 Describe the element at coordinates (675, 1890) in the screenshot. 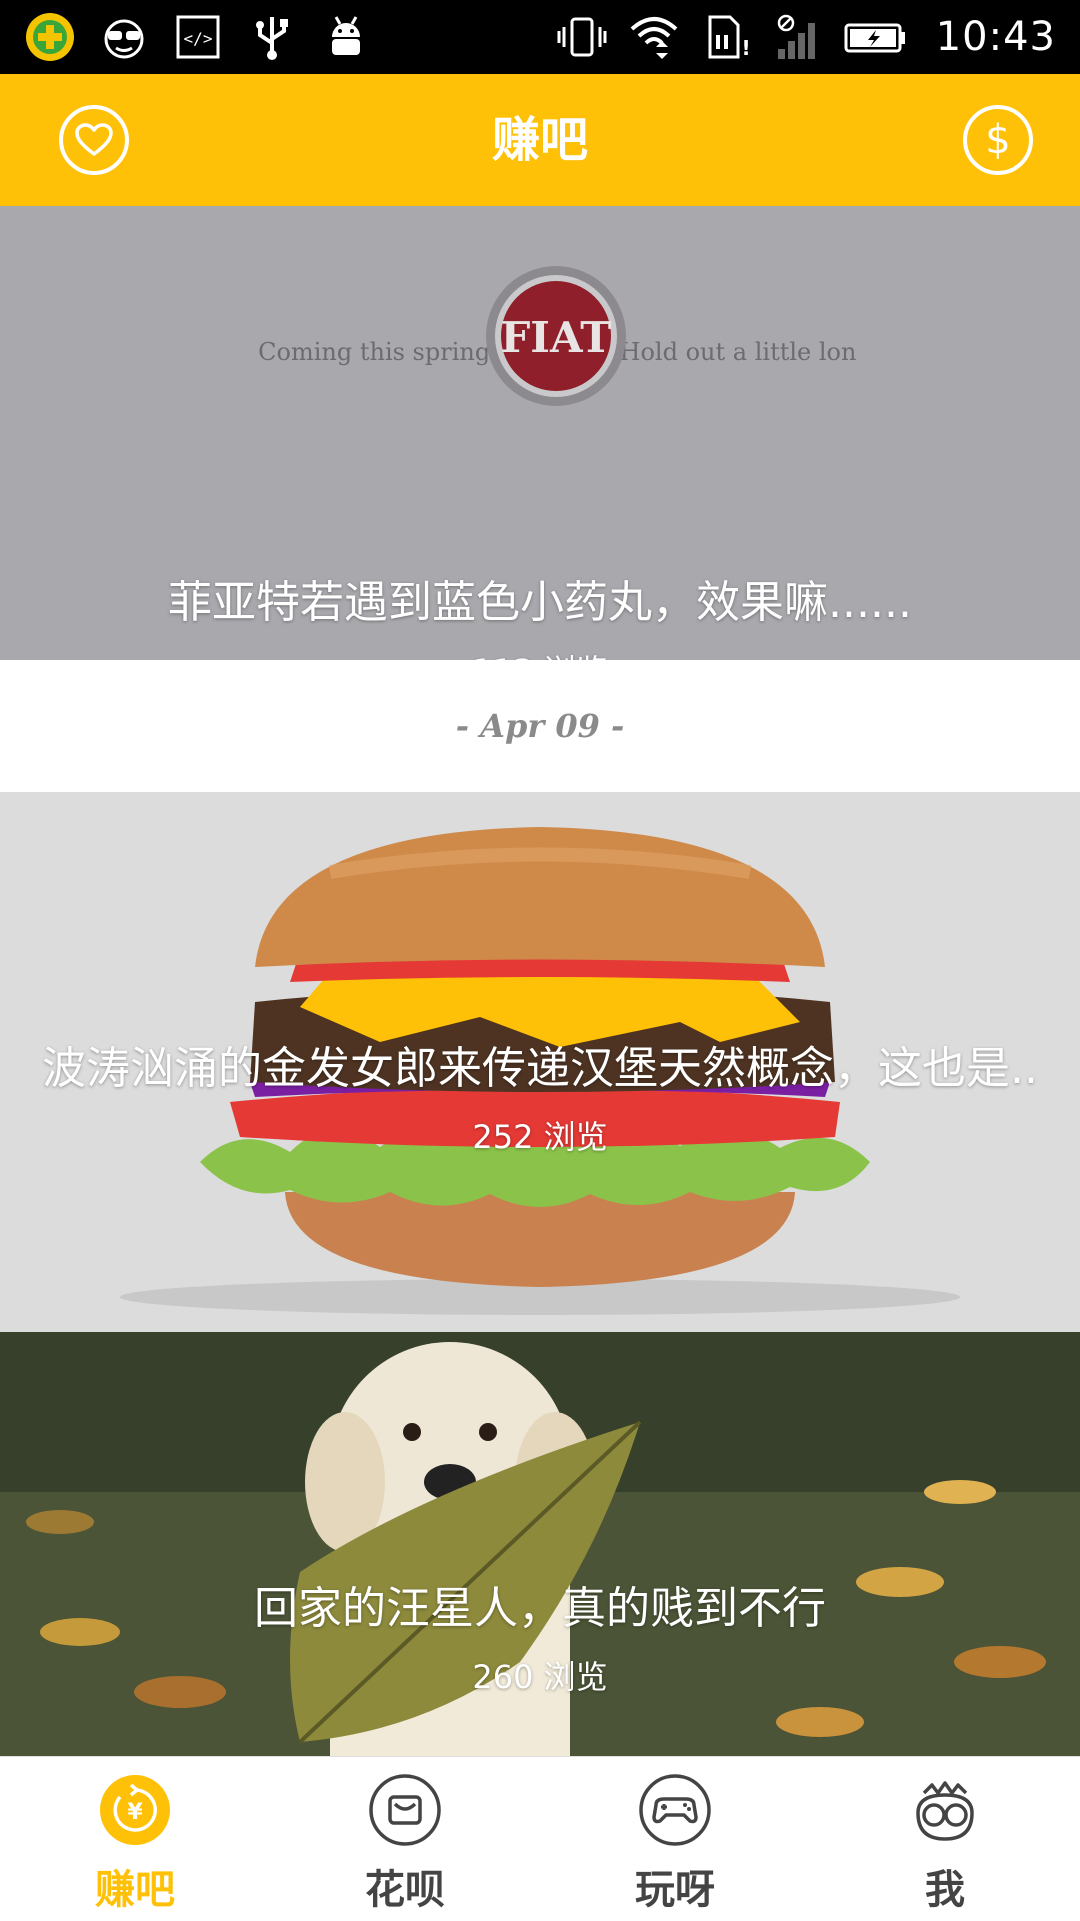

I see `nav-label-play: 玩呀` at that location.